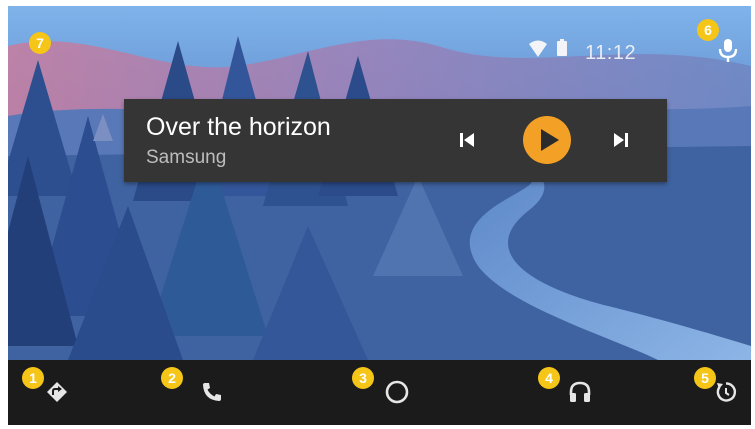 The width and height of the screenshot is (755, 429). Describe the element at coordinates (550, 140) in the screenshot. I see `play-icon` at that location.